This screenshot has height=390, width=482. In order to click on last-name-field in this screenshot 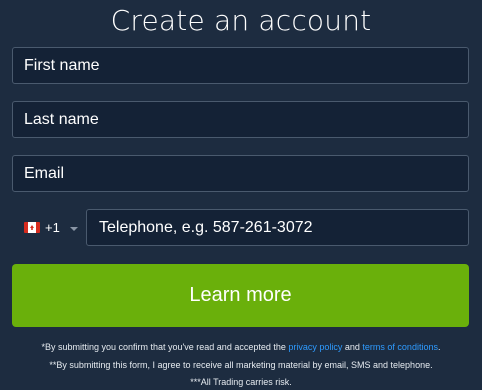, I will do `click(240, 119)`.